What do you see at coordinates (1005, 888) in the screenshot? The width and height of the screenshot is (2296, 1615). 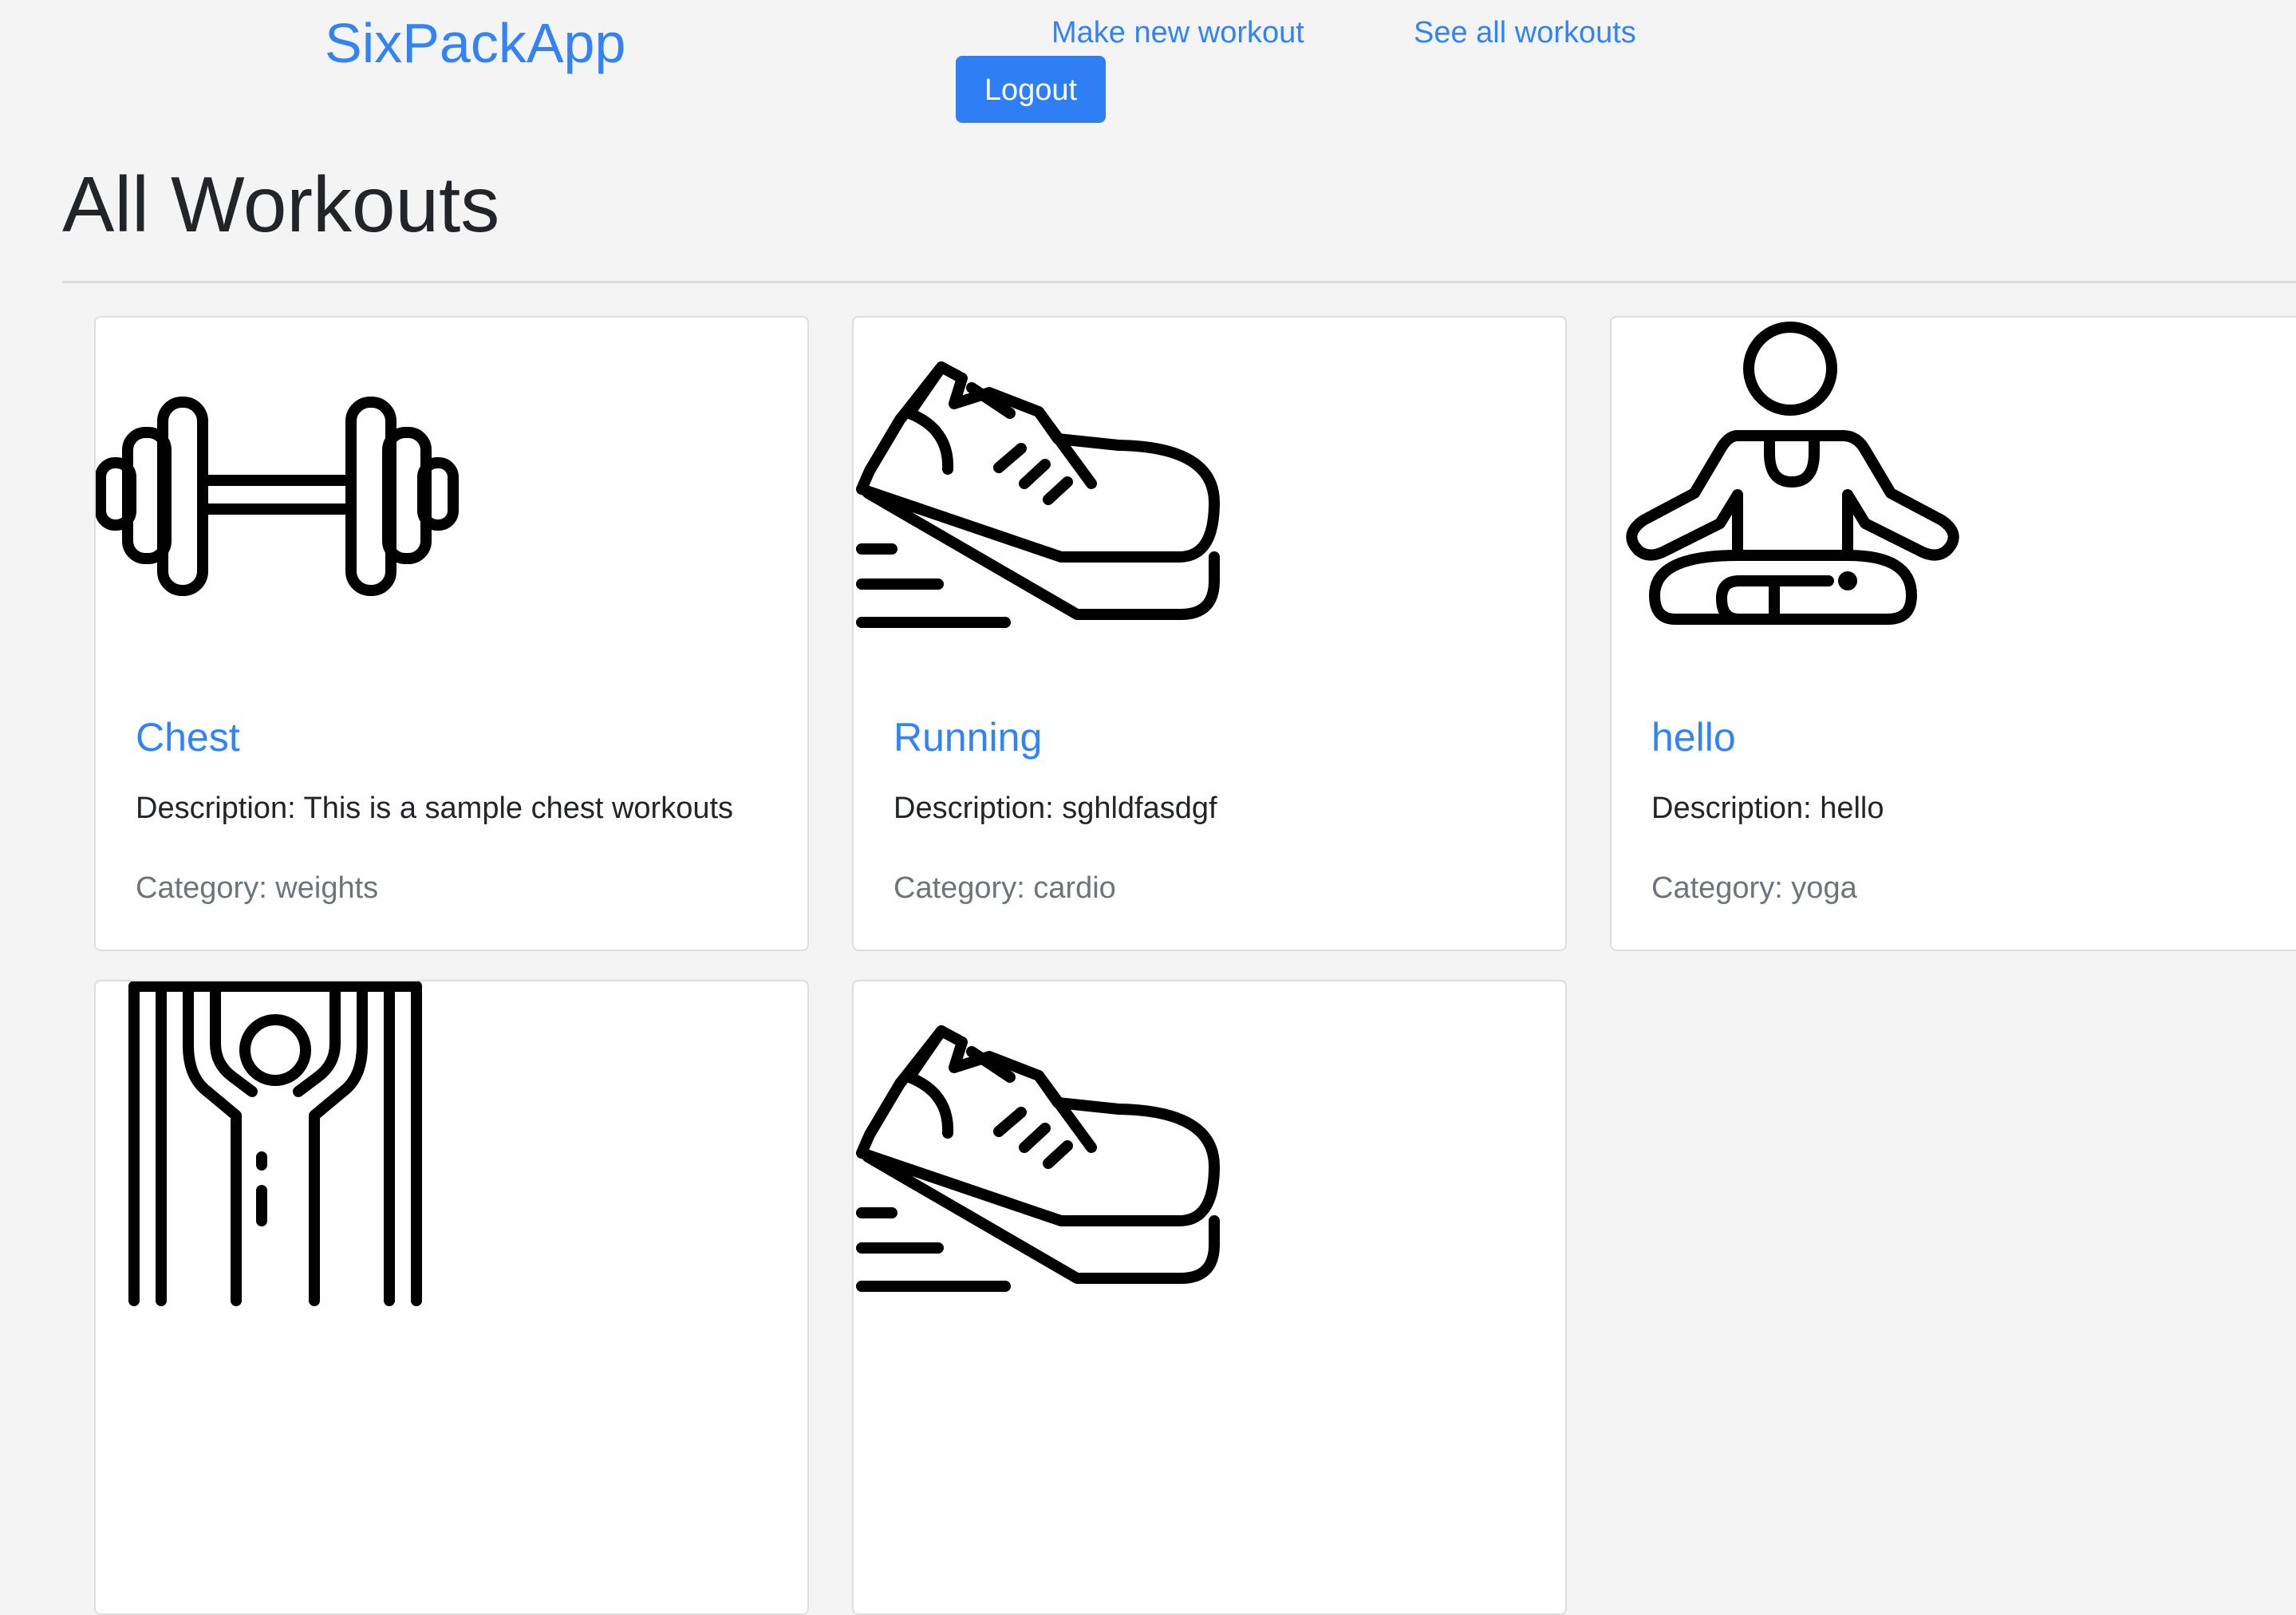 I see `card-category: Category: cardio` at bounding box center [1005, 888].